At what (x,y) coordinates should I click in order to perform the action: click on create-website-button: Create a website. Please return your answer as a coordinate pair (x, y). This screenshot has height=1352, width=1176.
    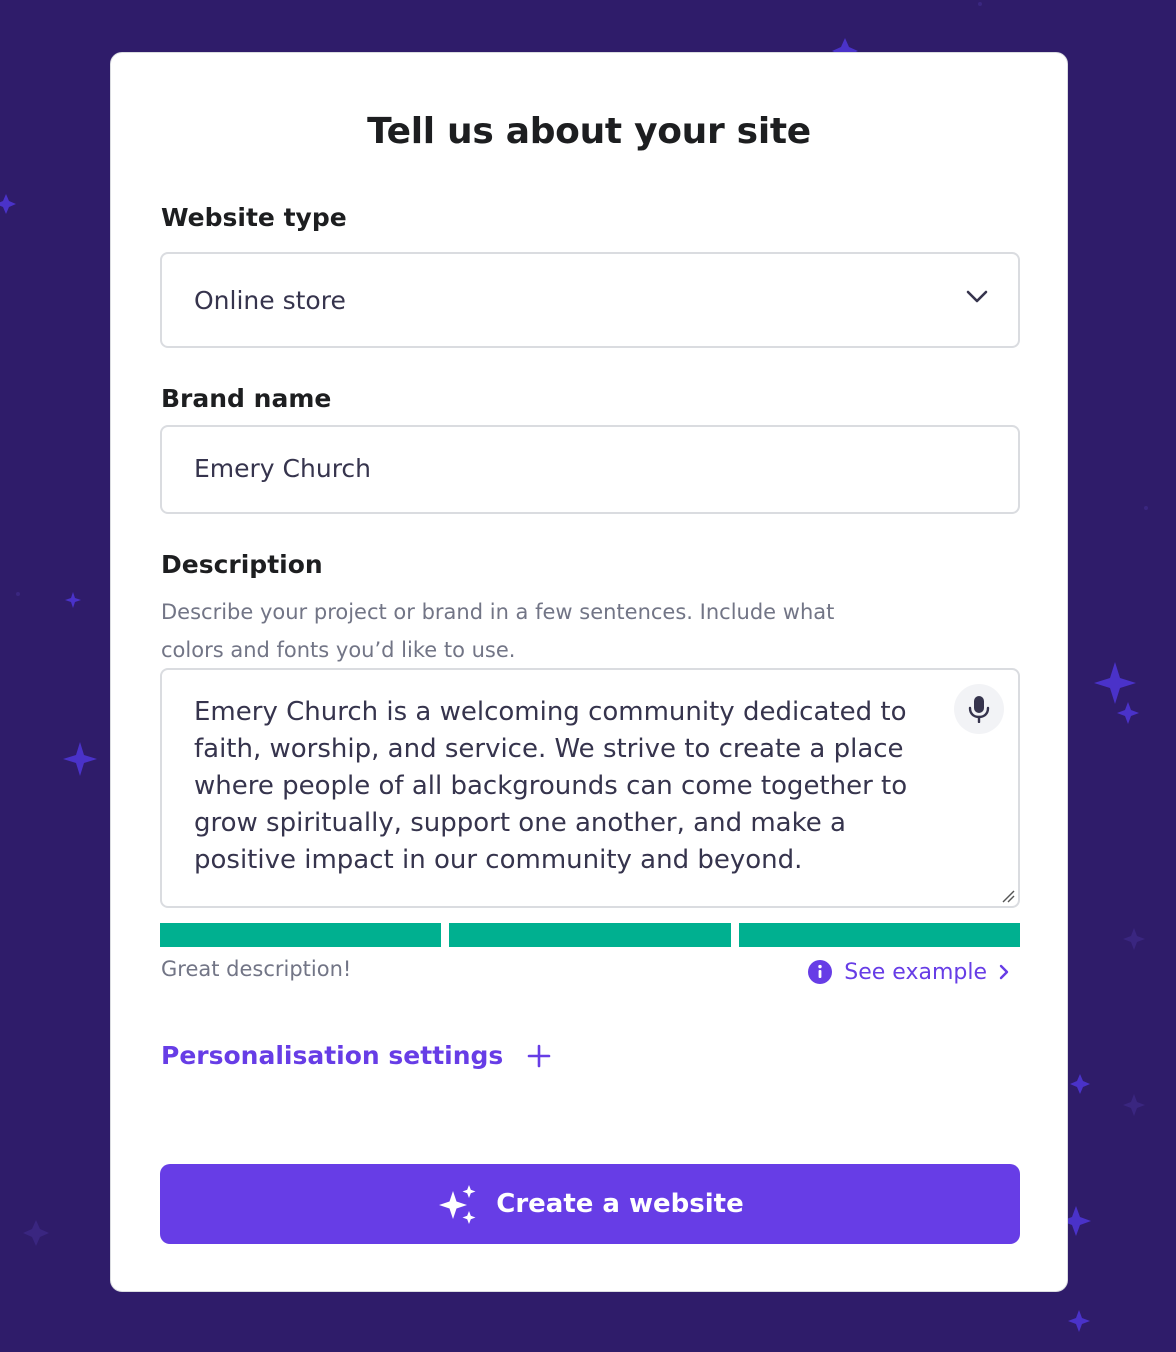
    Looking at the image, I should click on (590, 1204).